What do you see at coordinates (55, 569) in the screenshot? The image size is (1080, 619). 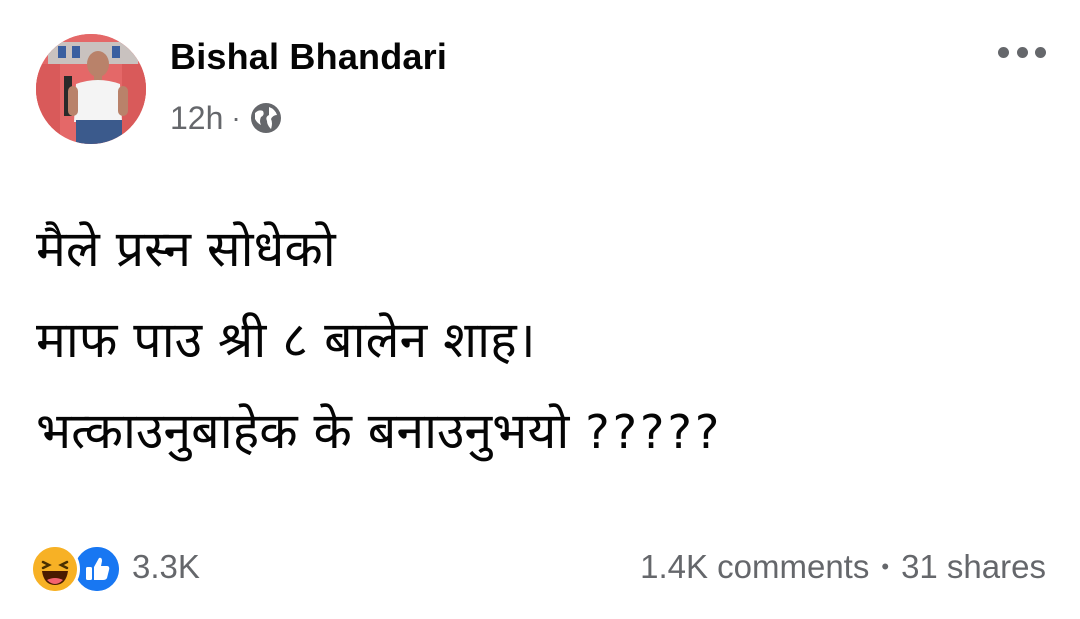 I see `haha-reaction-icon` at bounding box center [55, 569].